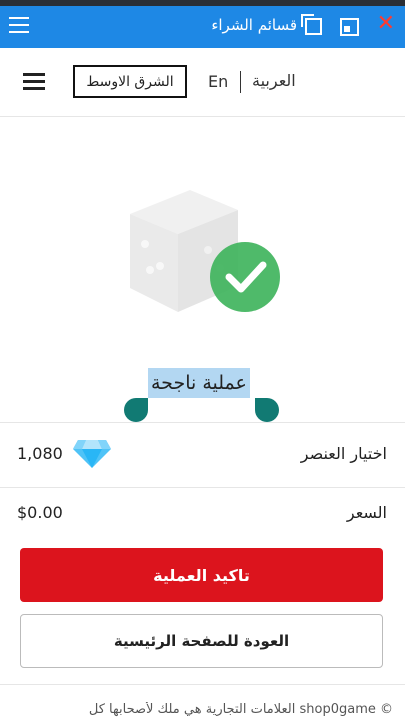 This screenshot has width=405, height=720. I want to click on price-value: $0.00, so click(40, 512).